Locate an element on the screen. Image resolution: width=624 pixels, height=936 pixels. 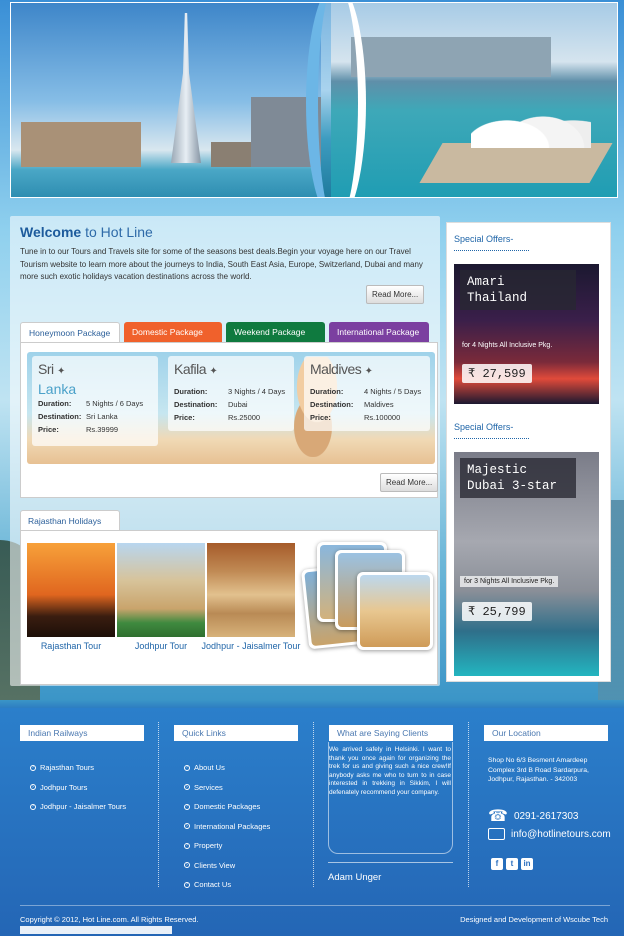
social-links: f t in is located at coordinates (512, 864).